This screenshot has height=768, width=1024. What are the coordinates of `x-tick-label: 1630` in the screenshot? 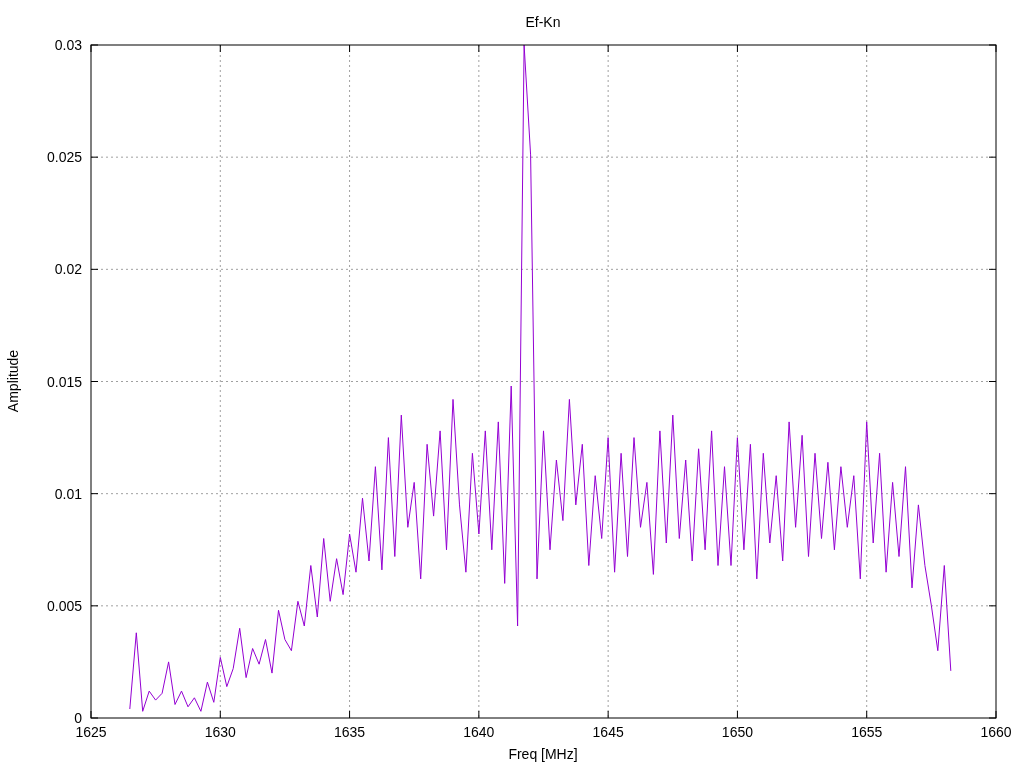 It's located at (220, 732).